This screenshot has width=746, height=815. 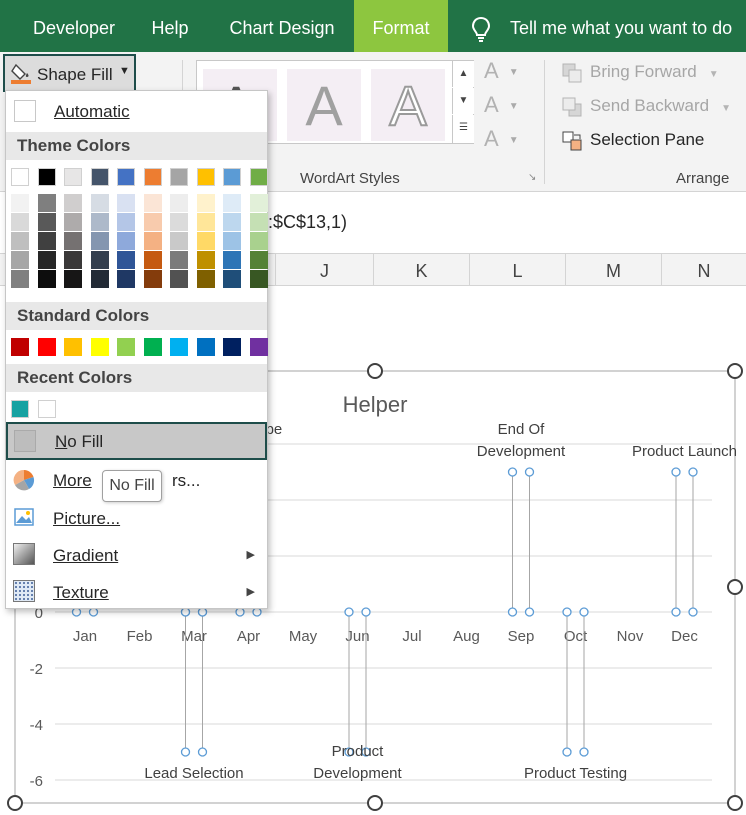 I want to click on text-fill-button: A ▼, so click(x=501, y=71).